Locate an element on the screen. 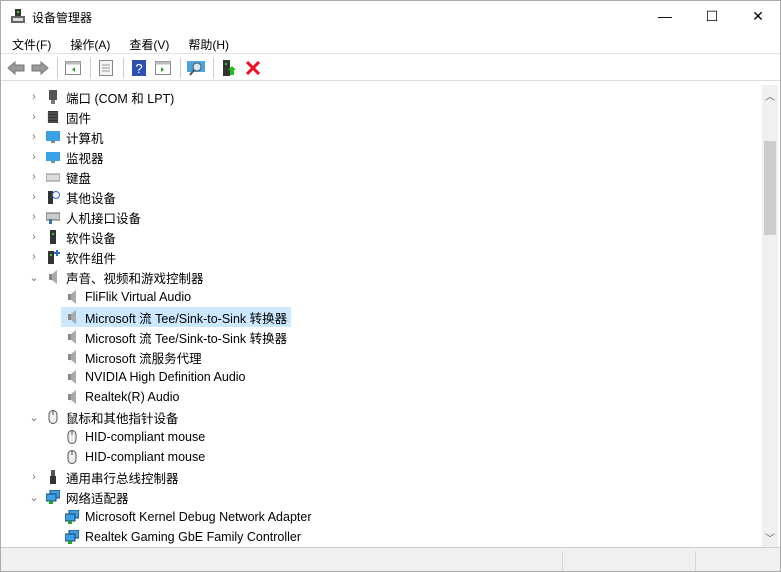 Image resolution: width=781 pixels, height=572 pixels. category-item: › 监视器 is located at coordinates (68, 157).